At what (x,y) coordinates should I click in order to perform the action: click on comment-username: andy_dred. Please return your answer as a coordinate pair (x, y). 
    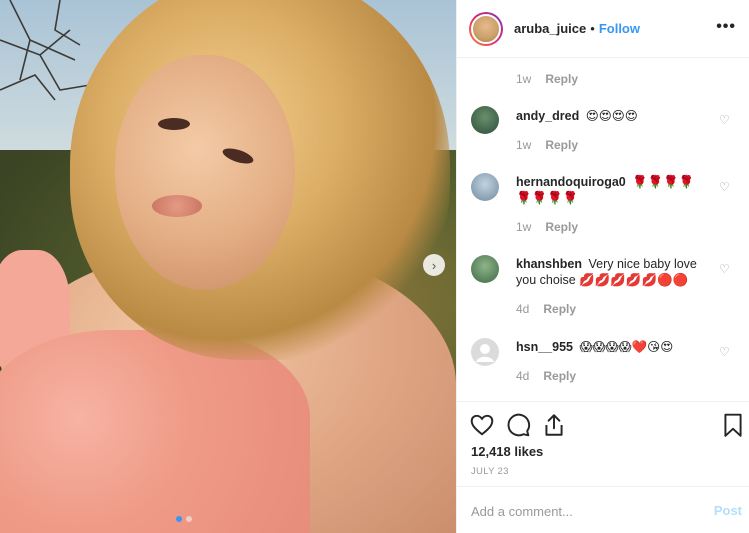
    Looking at the image, I should click on (547, 116).